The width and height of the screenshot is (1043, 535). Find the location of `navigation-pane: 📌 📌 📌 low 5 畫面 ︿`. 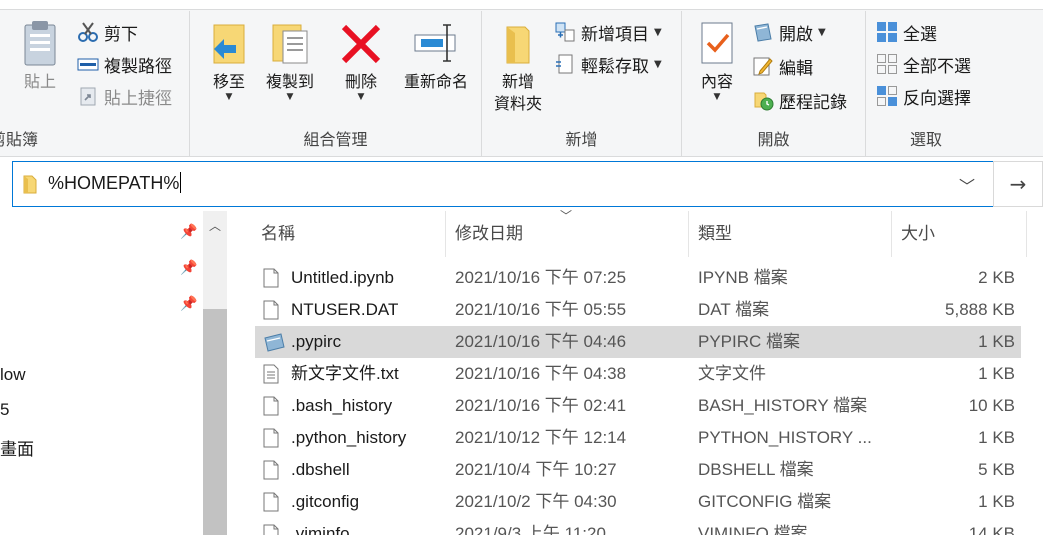

navigation-pane: 📌 📌 📌 low 5 畫面 ︿ is located at coordinates (115, 373).